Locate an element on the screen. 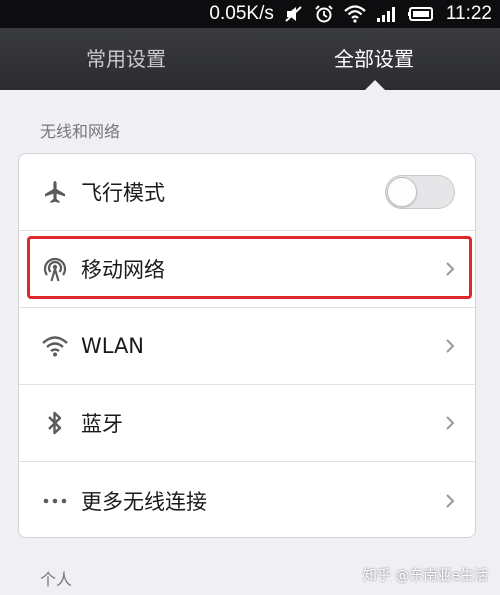 The height and width of the screenshot is (595, 500). signal-icon is located at coordinates (387, 14).